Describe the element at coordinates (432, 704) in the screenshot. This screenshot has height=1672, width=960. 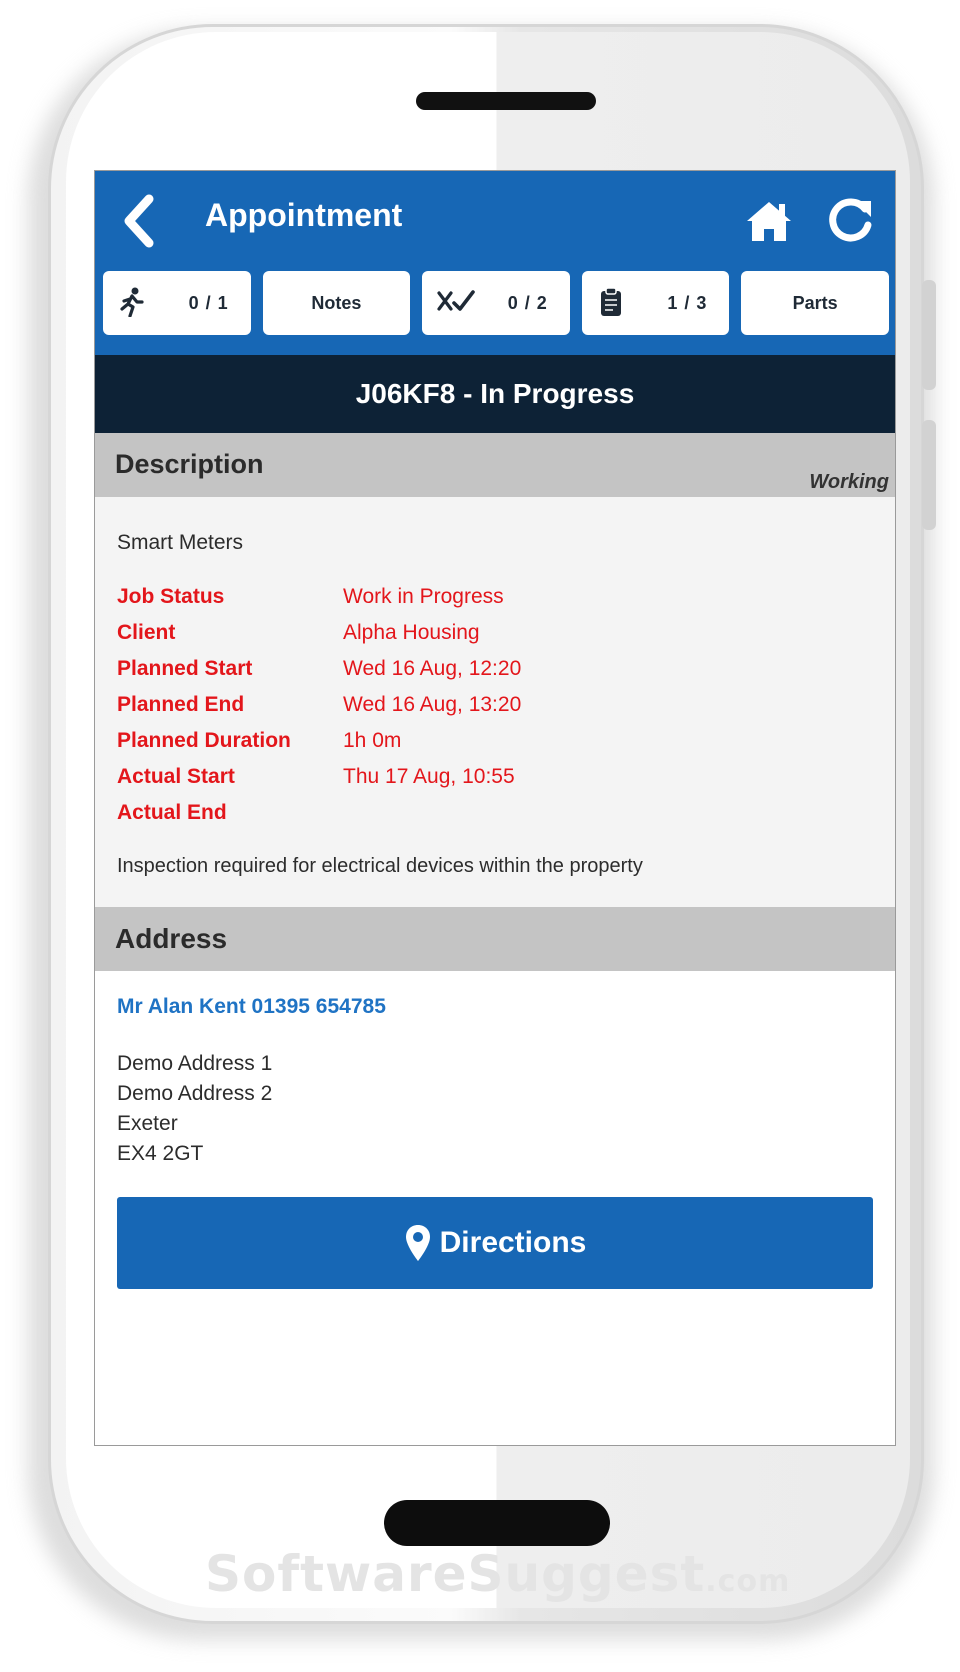
I see `field-value: Wed 16 Aug, 13:20` at that location.